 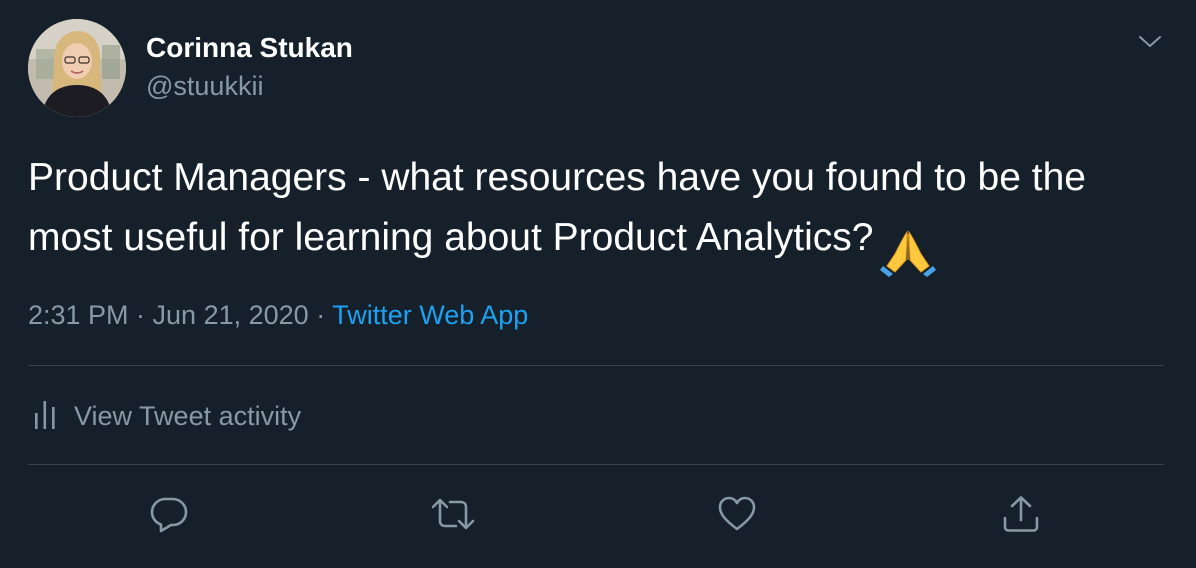 I want to click on author-display-name: Corinna Stukan, so click(x=249, y=48).